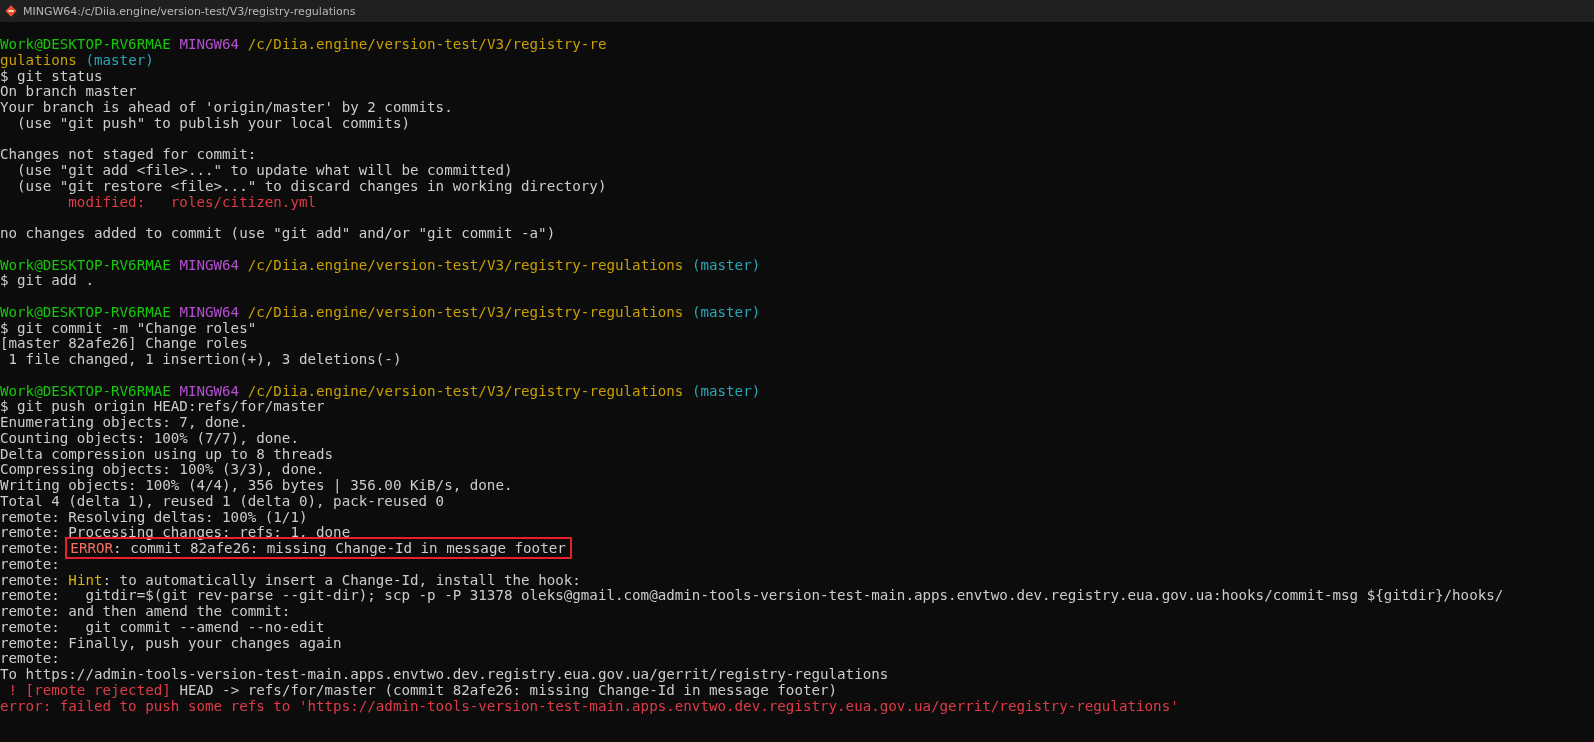 Image resolution: width=1594 pixels, height=742 pixels. I want to click on terminal-text: Compressing objects: 100% (3/3), done., so click(162, 469).